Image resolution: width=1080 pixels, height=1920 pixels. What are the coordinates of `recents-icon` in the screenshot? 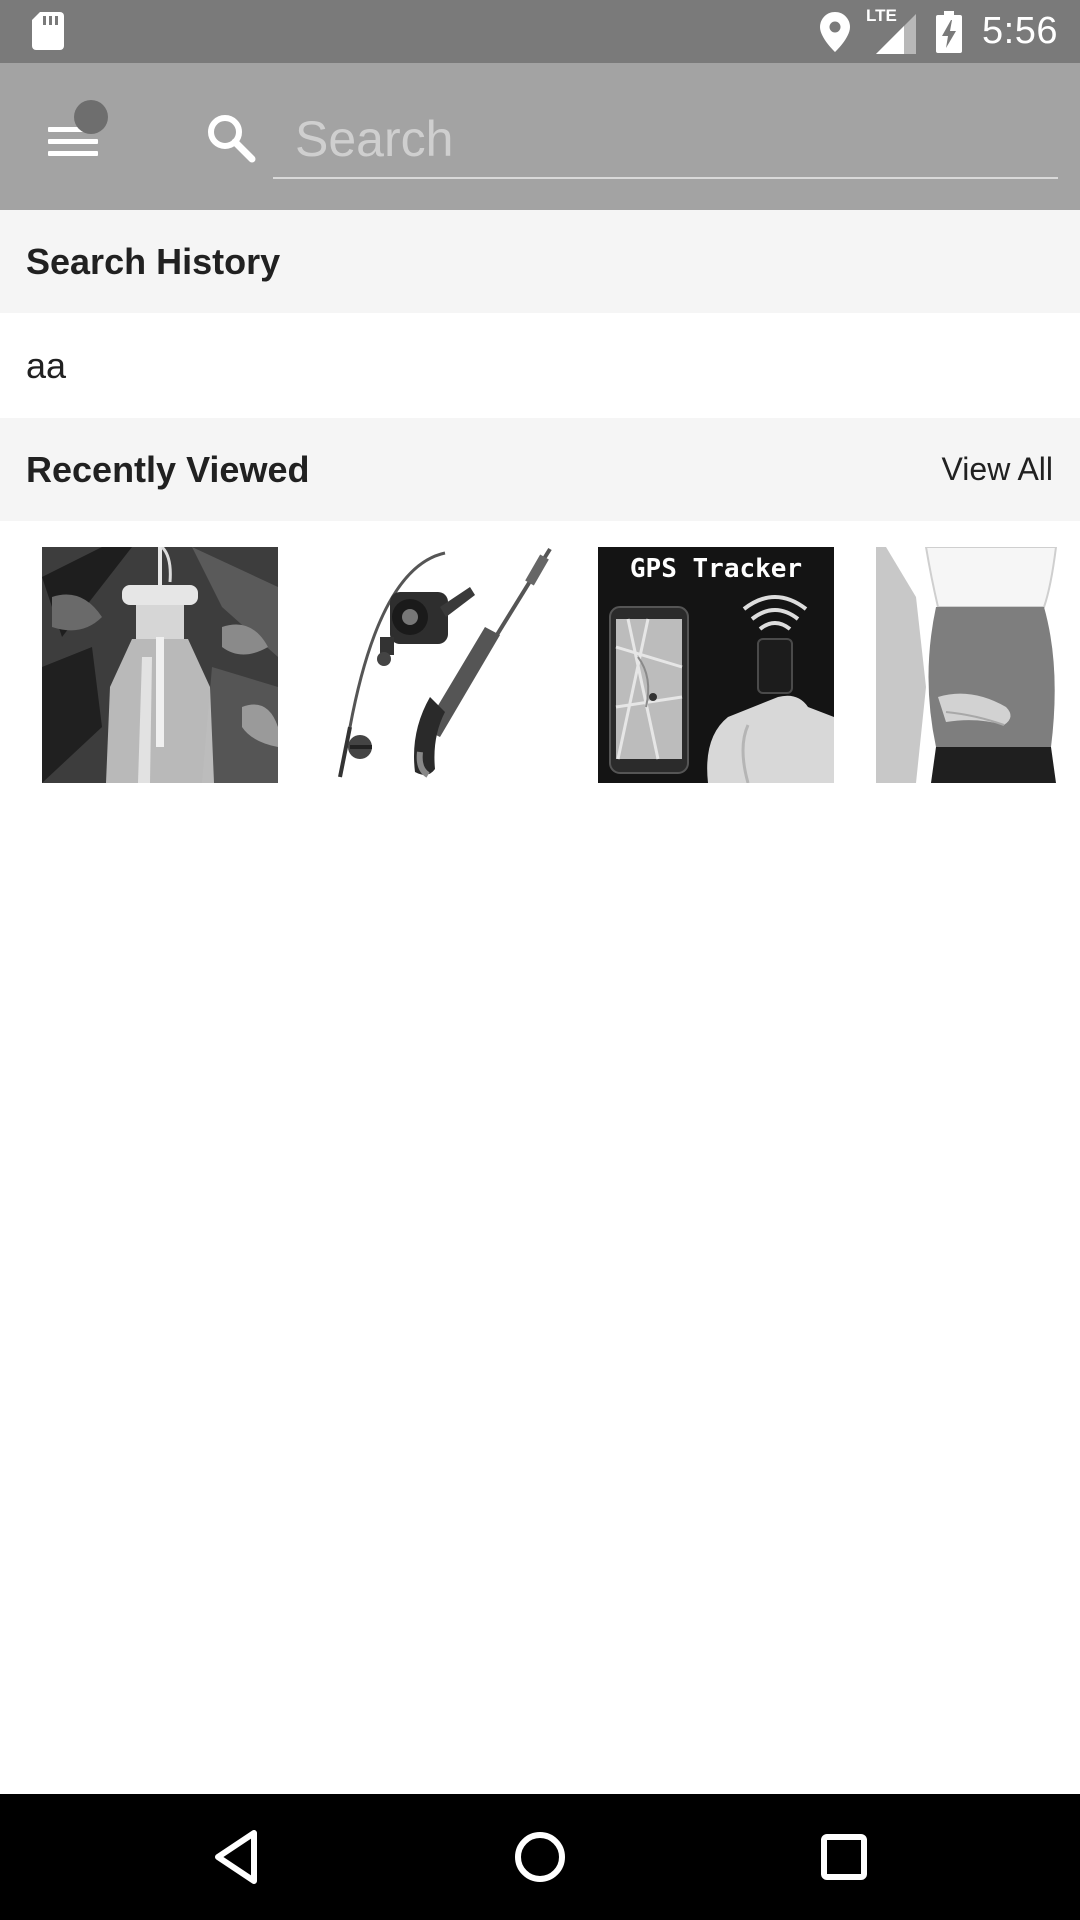 It's located at (844, 1857).